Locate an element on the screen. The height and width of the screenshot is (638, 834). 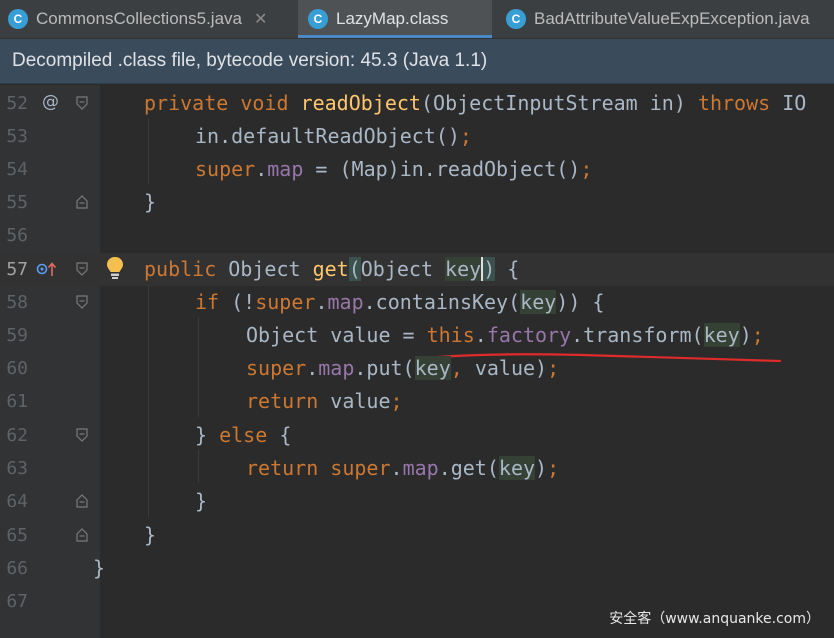
token: throws is located at coordinates (734, 103).